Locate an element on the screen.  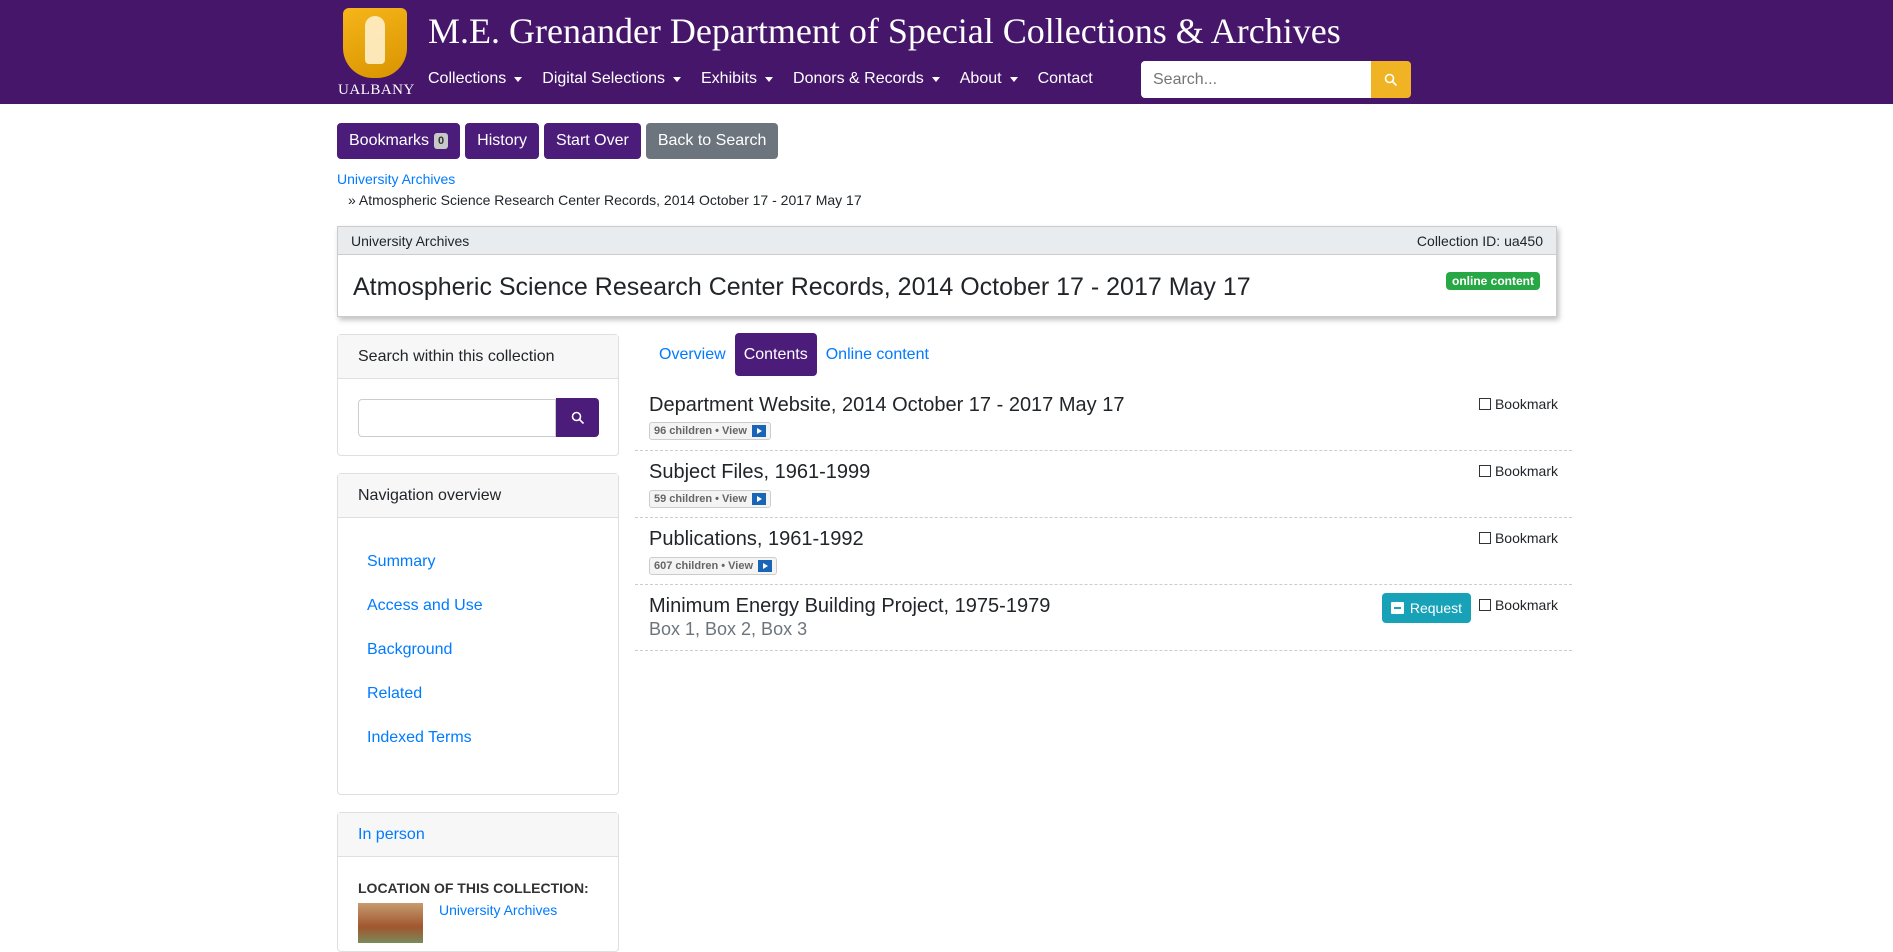
collection-tabs: Overview Contents Online content is located at coordinates (794, 354).